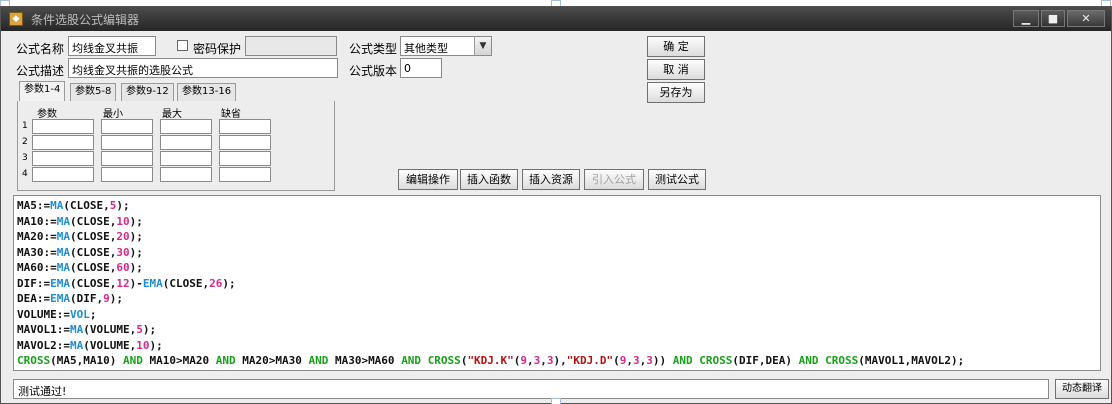  Describe the element at coordinates (765, 360) in the screenshot. I see `code-operator: (DIF,DEA)` at that location.